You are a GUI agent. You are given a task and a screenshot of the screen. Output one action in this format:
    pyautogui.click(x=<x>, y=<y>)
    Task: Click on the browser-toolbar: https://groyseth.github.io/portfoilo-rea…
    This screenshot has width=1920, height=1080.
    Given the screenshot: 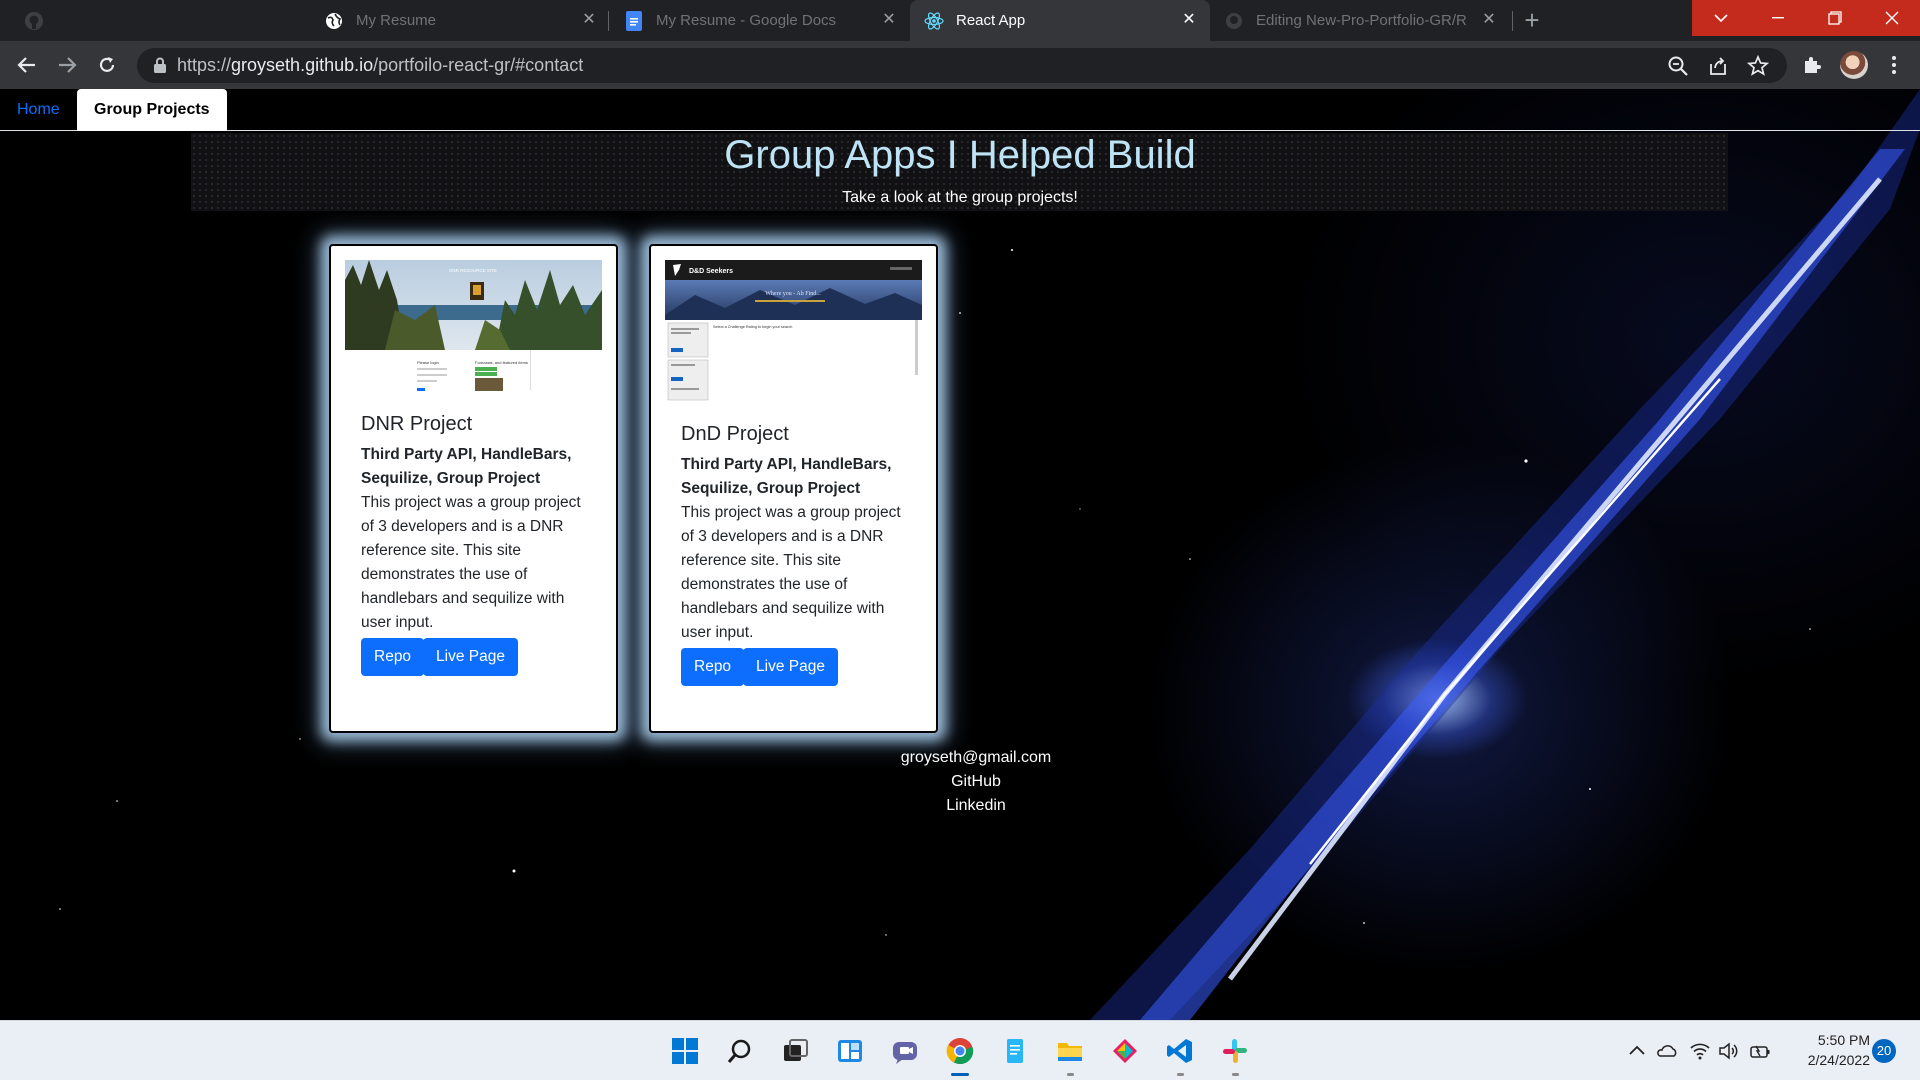 What is the action you would take?
    pyautogui.click(x=960, y=65)
    